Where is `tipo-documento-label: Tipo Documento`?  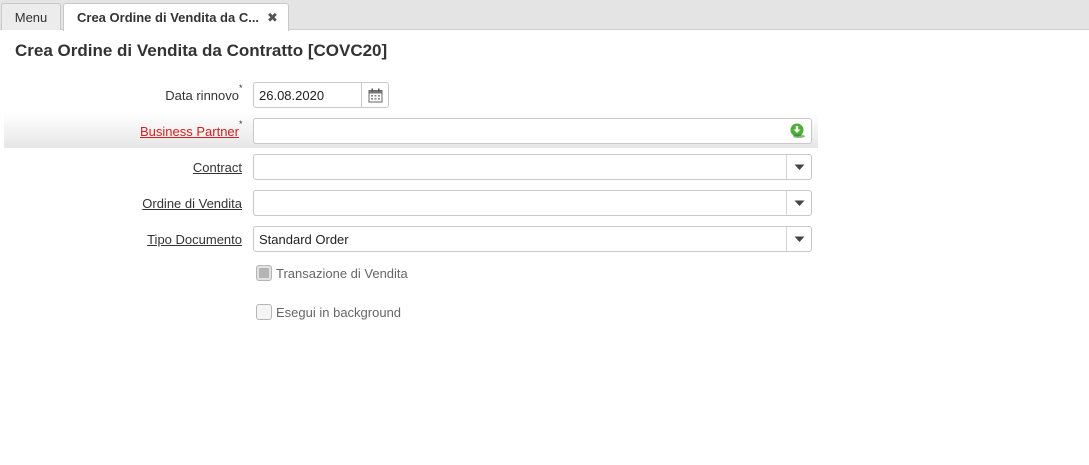 tipo-documento-label: Tipo Documento is located at coordinates (194, 239).